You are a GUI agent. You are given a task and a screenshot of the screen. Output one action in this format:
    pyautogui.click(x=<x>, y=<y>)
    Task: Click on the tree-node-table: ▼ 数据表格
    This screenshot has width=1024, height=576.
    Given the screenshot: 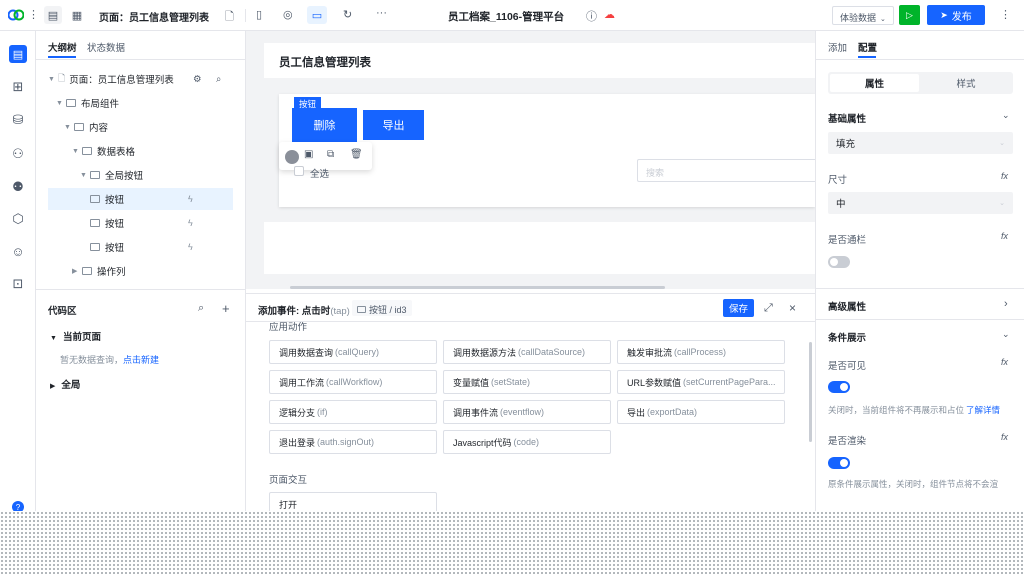 What is the action you would take?
    pyautogui.click(x=140, y=151)
    